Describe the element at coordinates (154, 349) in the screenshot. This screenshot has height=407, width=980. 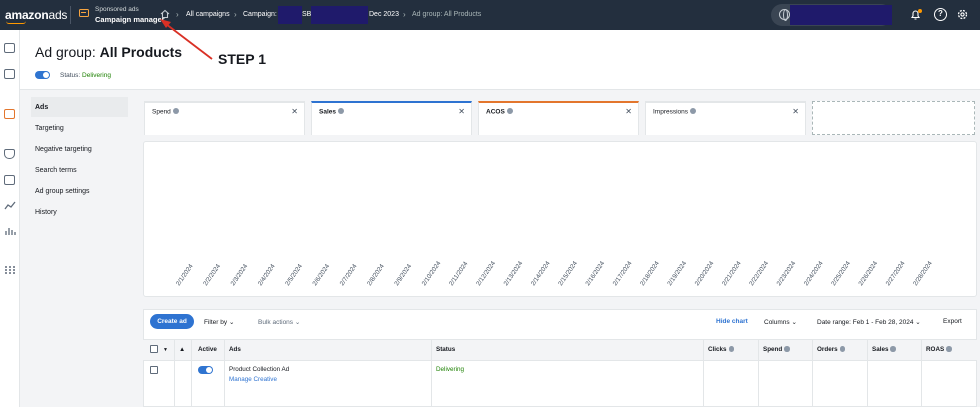
I see `select-all-checkbox` at that location.